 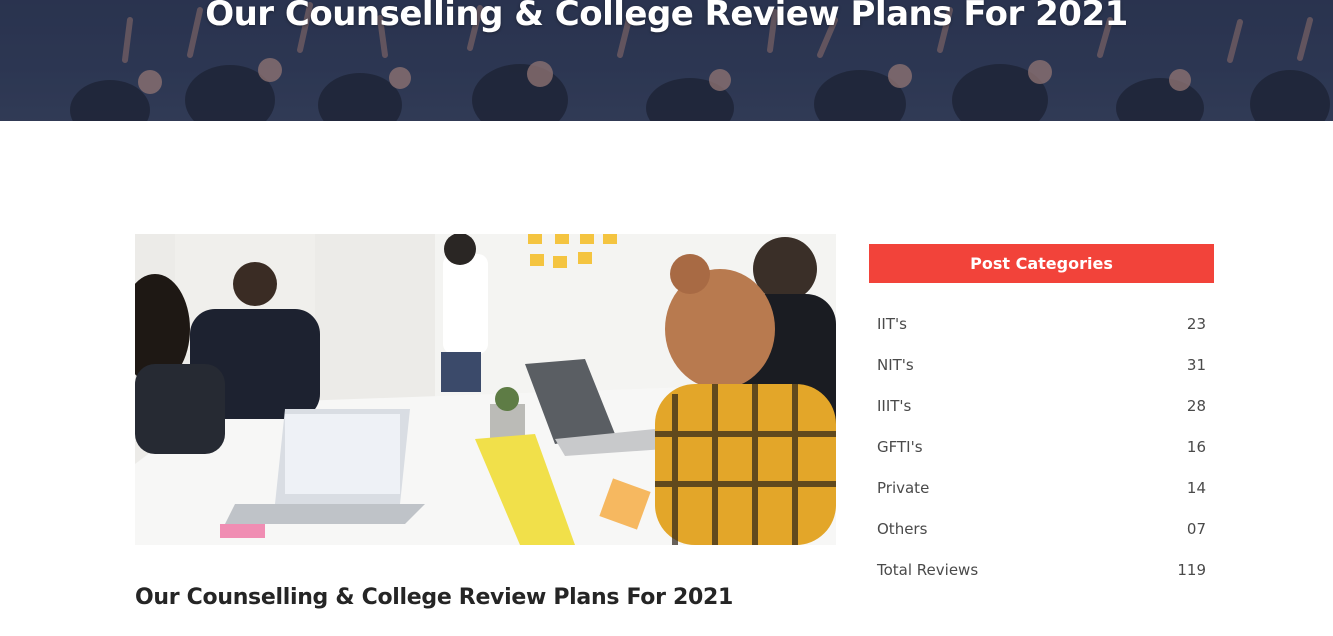 I want to click on category-count: 28, so click(x=1196, y=405).